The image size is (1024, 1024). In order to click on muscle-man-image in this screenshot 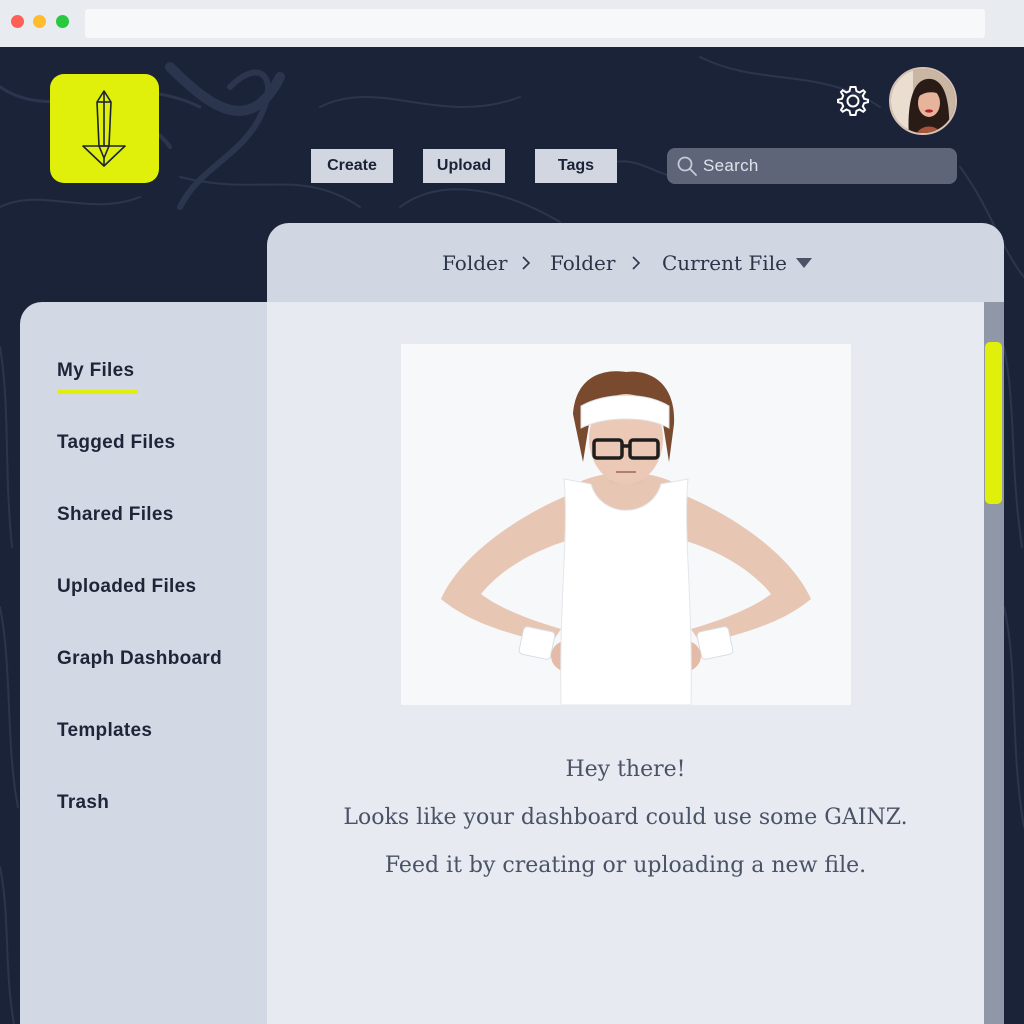, I will do `click(626, 538)`.